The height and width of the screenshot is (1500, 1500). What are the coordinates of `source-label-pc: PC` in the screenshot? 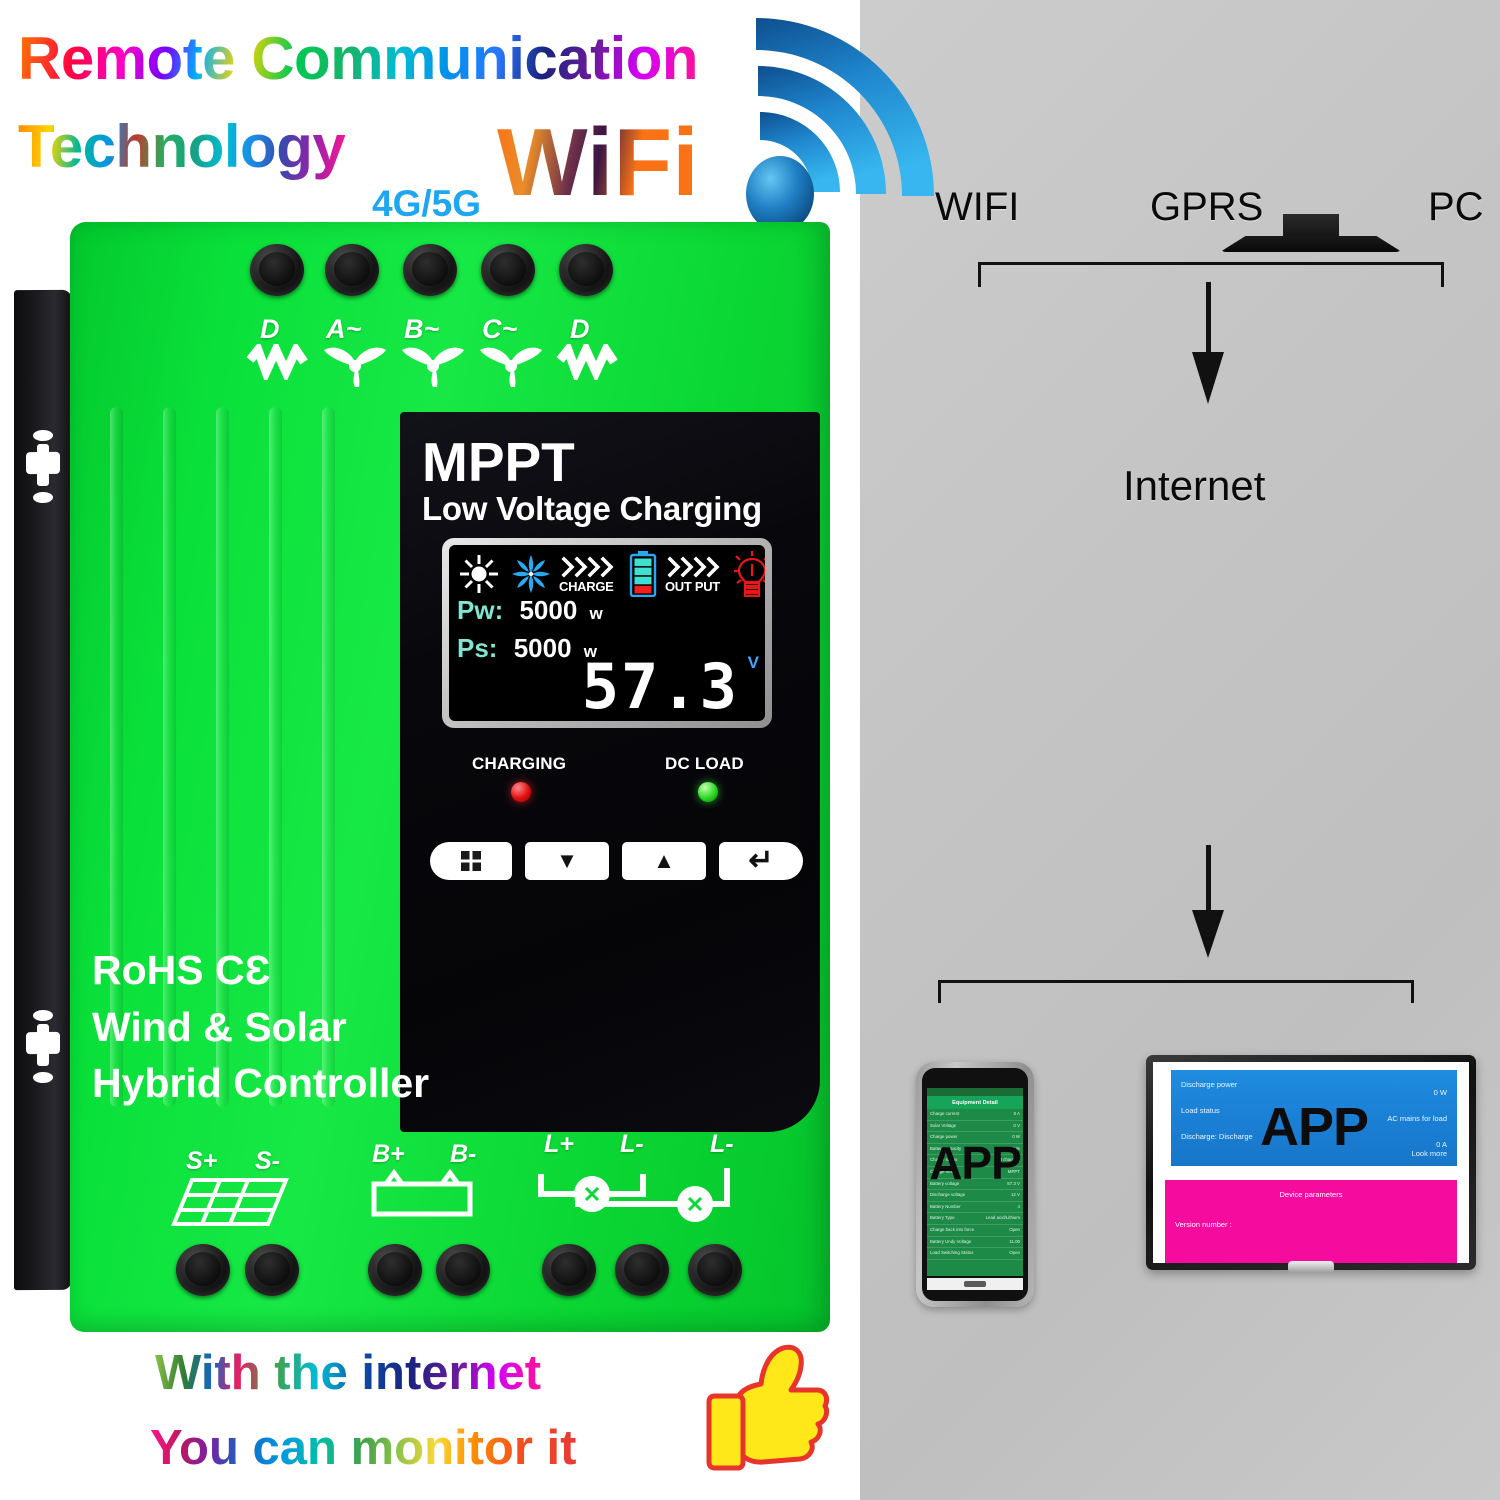 It's located at (1456, 207).